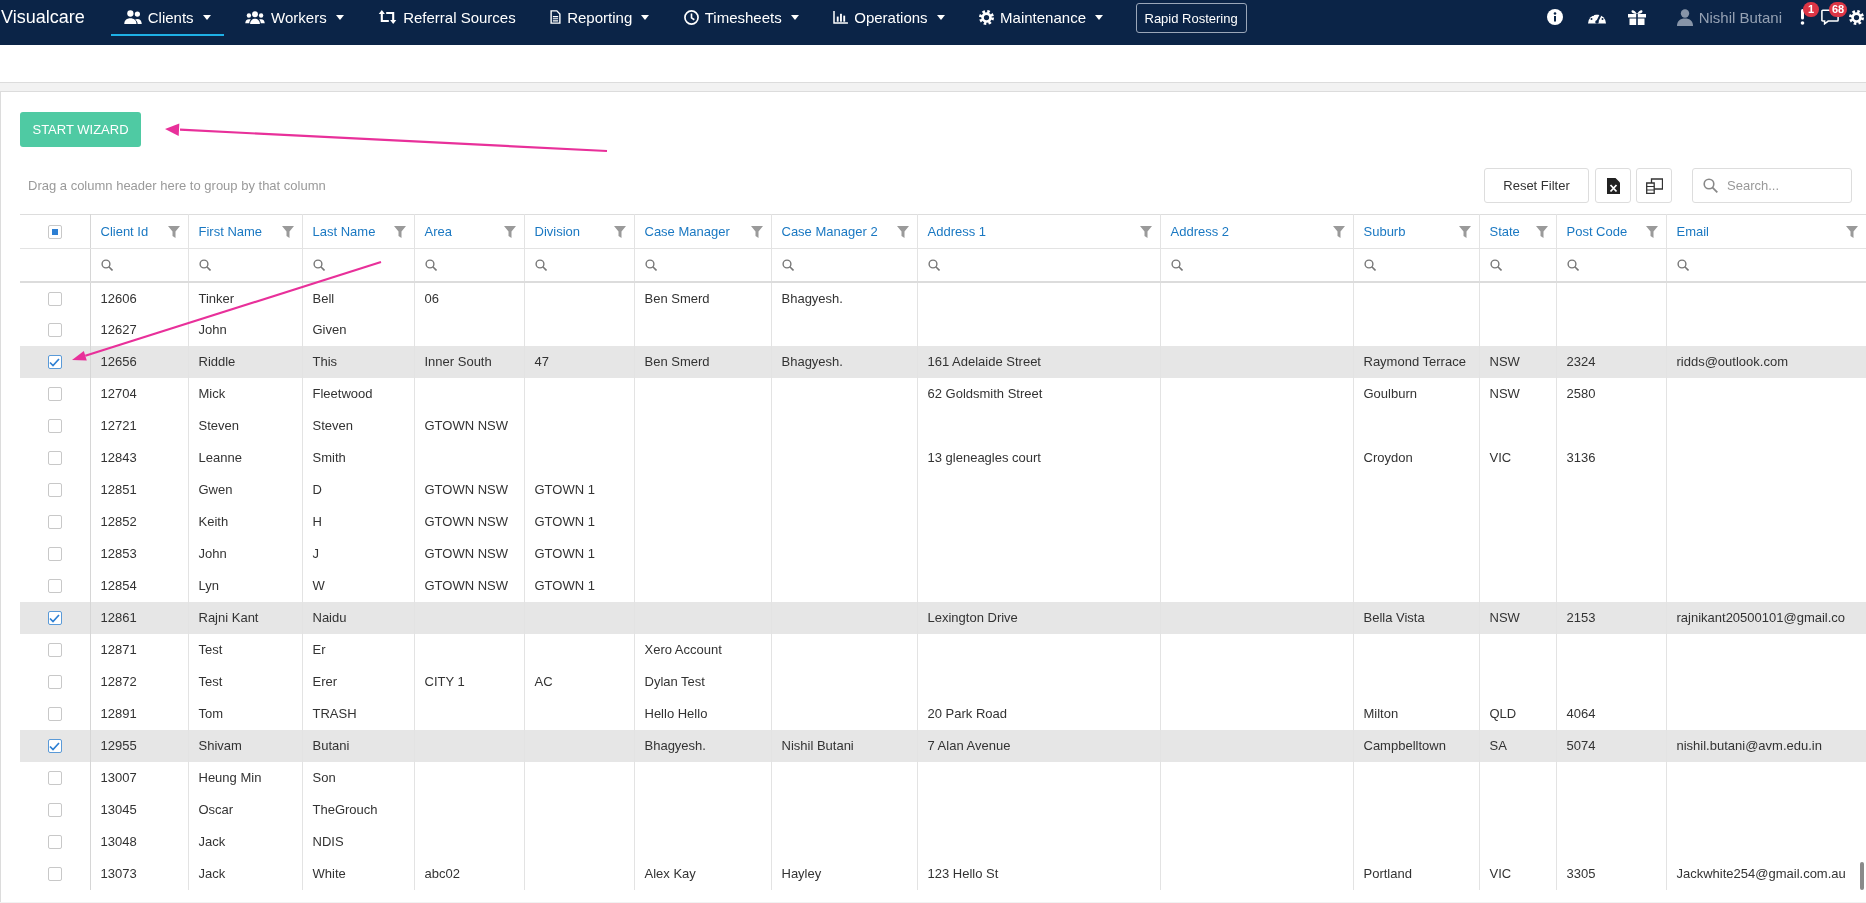 The image size is (1866, 903). Describe the element at coordinates (889, 18) in the screenshot. I see `nav-tab: Operations` at that location.